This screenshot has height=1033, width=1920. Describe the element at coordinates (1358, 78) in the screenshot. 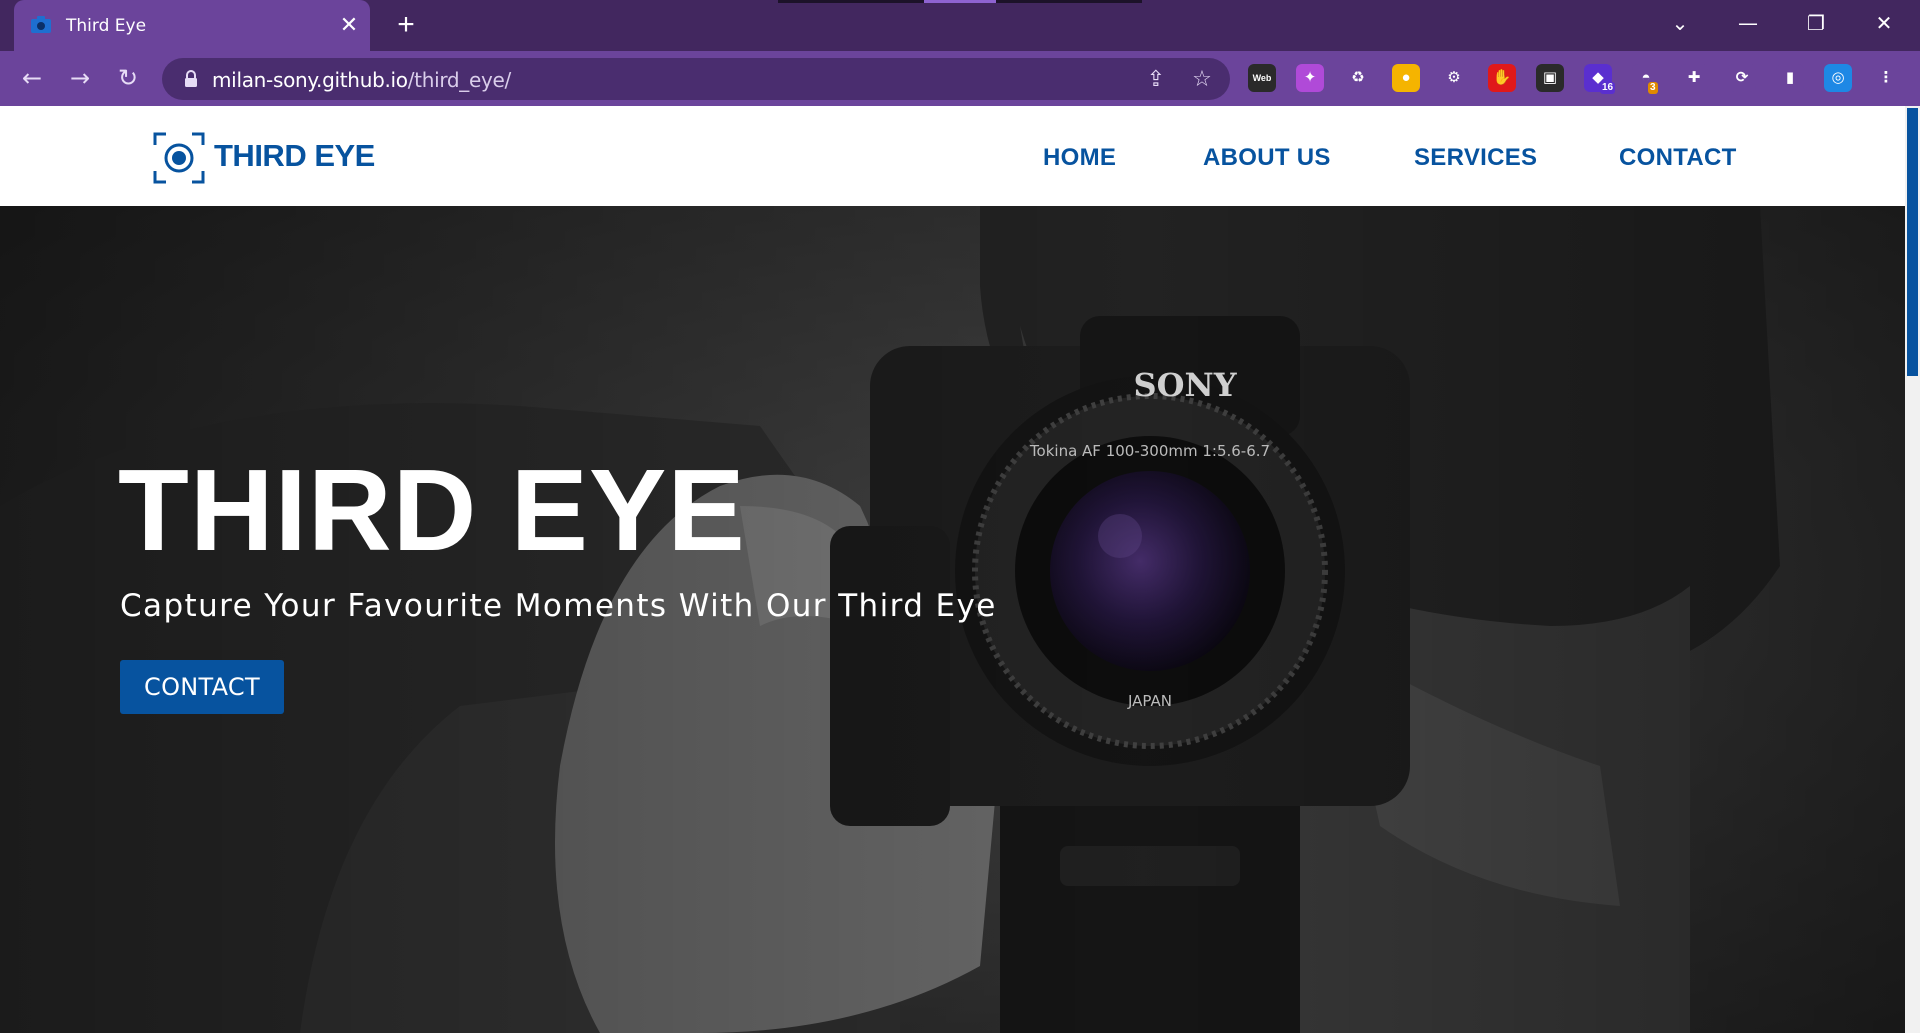

I see `recycle-extension-icon: ♻` at that location.